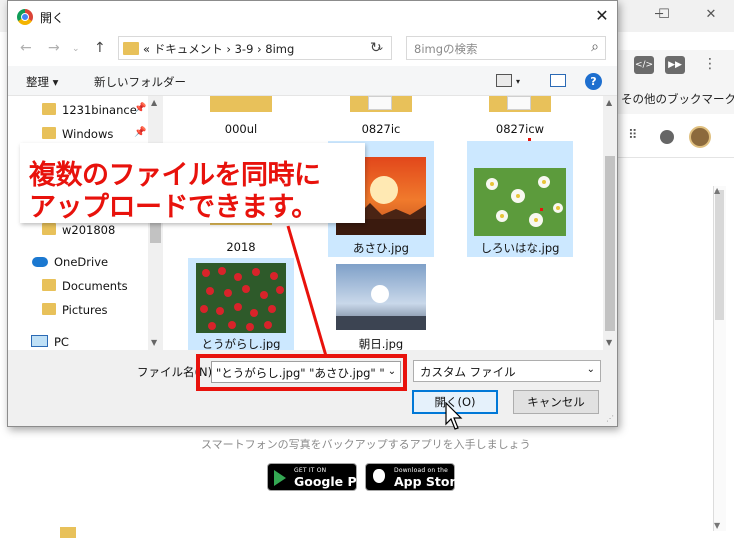 Image resolution: width=734 pixels, height=538 pixels. I want to click on filename-highlight-box, so click(301, 372).